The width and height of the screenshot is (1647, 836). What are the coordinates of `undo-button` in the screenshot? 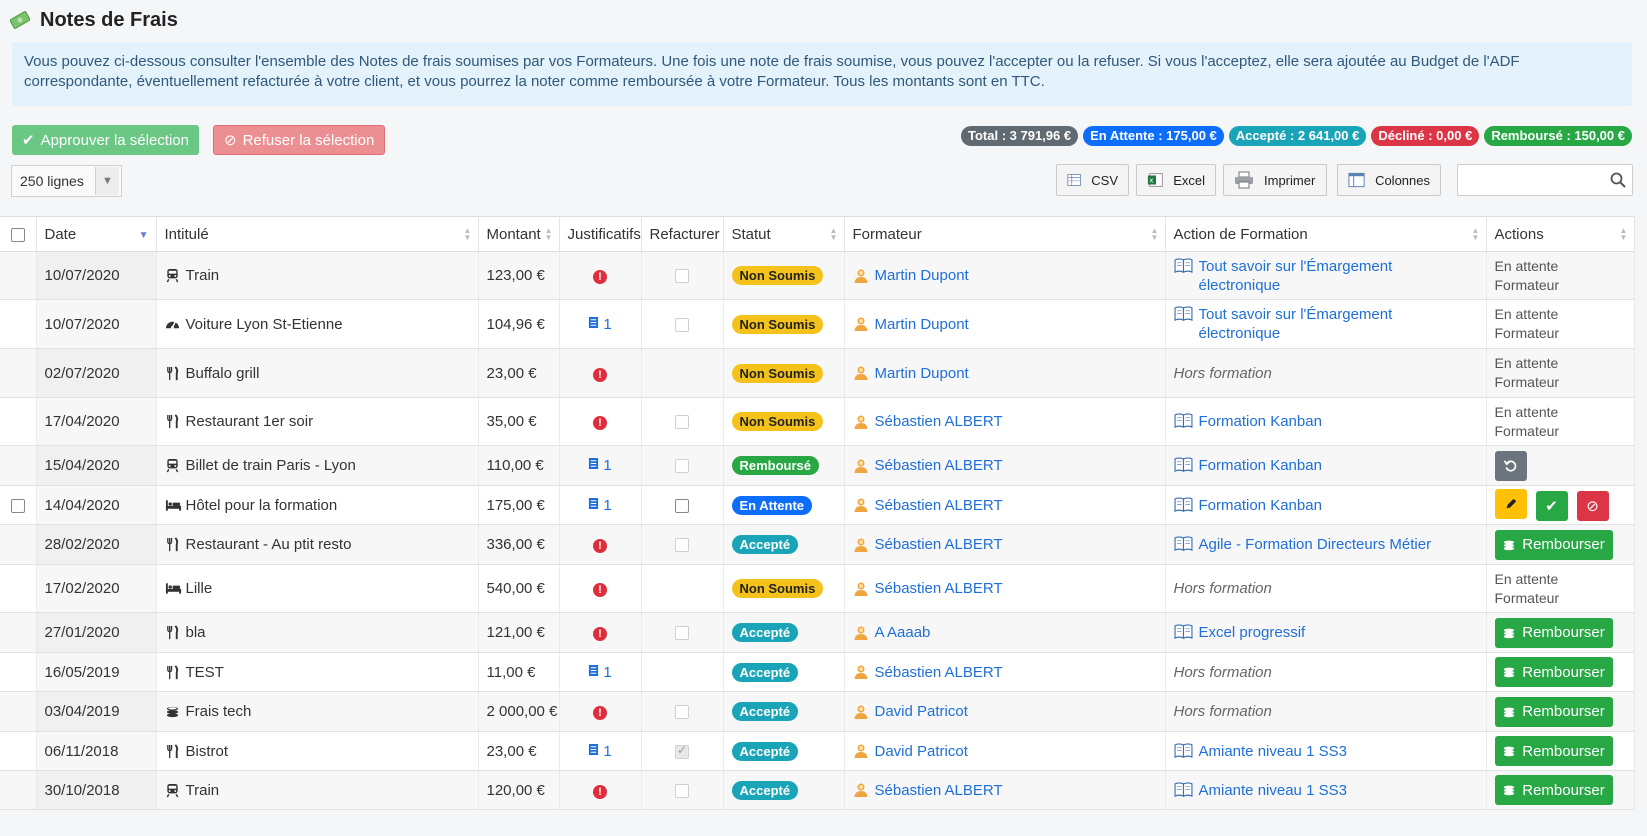 It's located at (1510, 465).